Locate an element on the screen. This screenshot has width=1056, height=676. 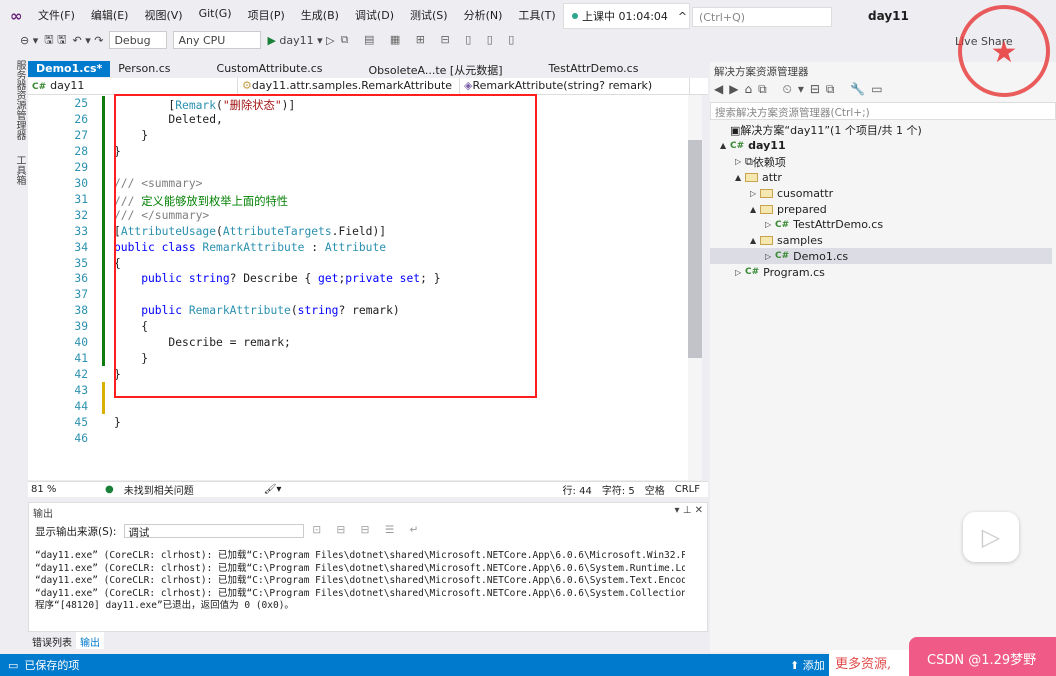
document-tab: CustomAttribute.cs is located at coordinates (270, 69).